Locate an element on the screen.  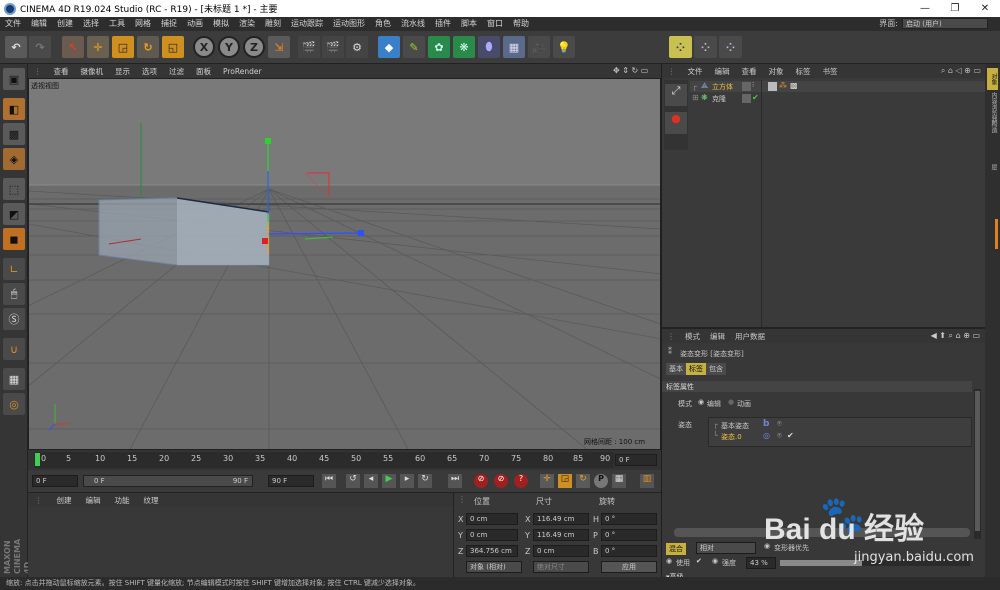
object-row-cloner: ⊞ ❋ 克隆 ✔ is located at coordinates (838, 98).